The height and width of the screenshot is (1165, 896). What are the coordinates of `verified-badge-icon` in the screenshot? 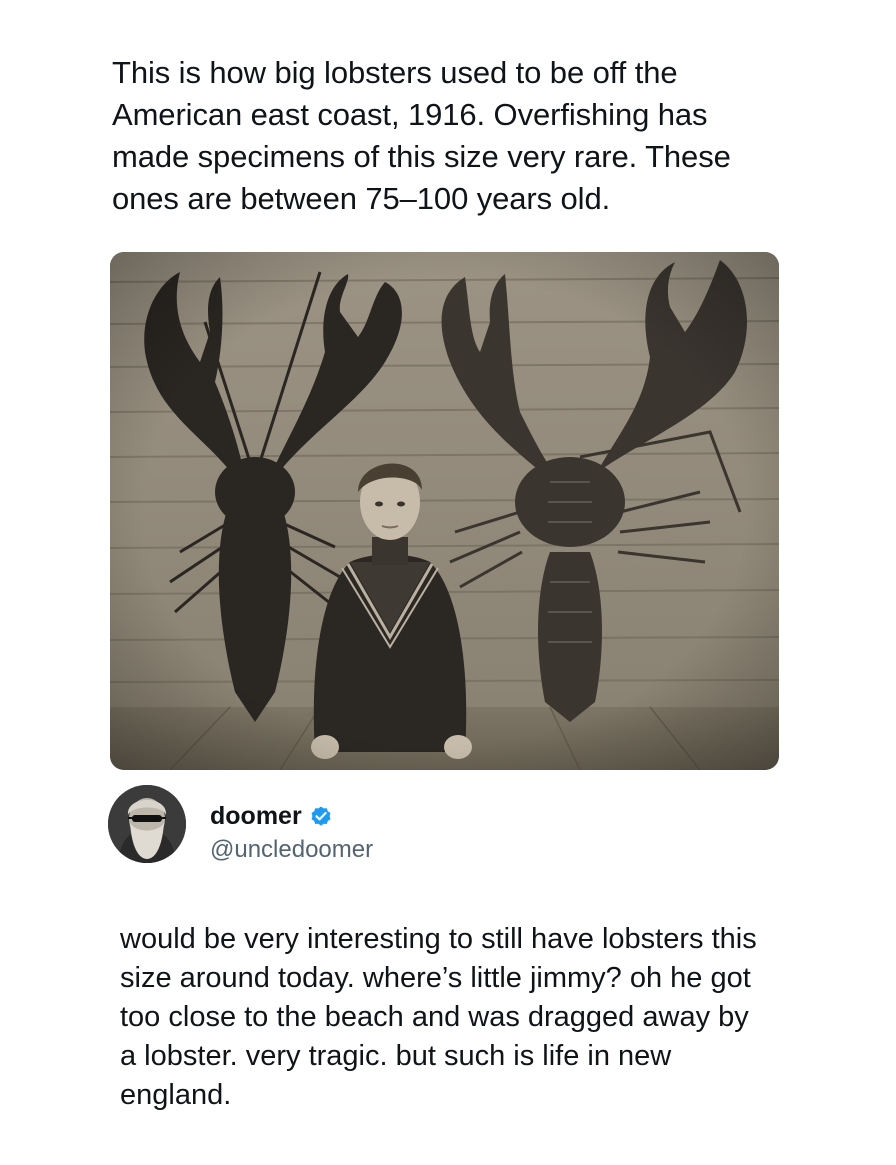 It's located at (321, 816).